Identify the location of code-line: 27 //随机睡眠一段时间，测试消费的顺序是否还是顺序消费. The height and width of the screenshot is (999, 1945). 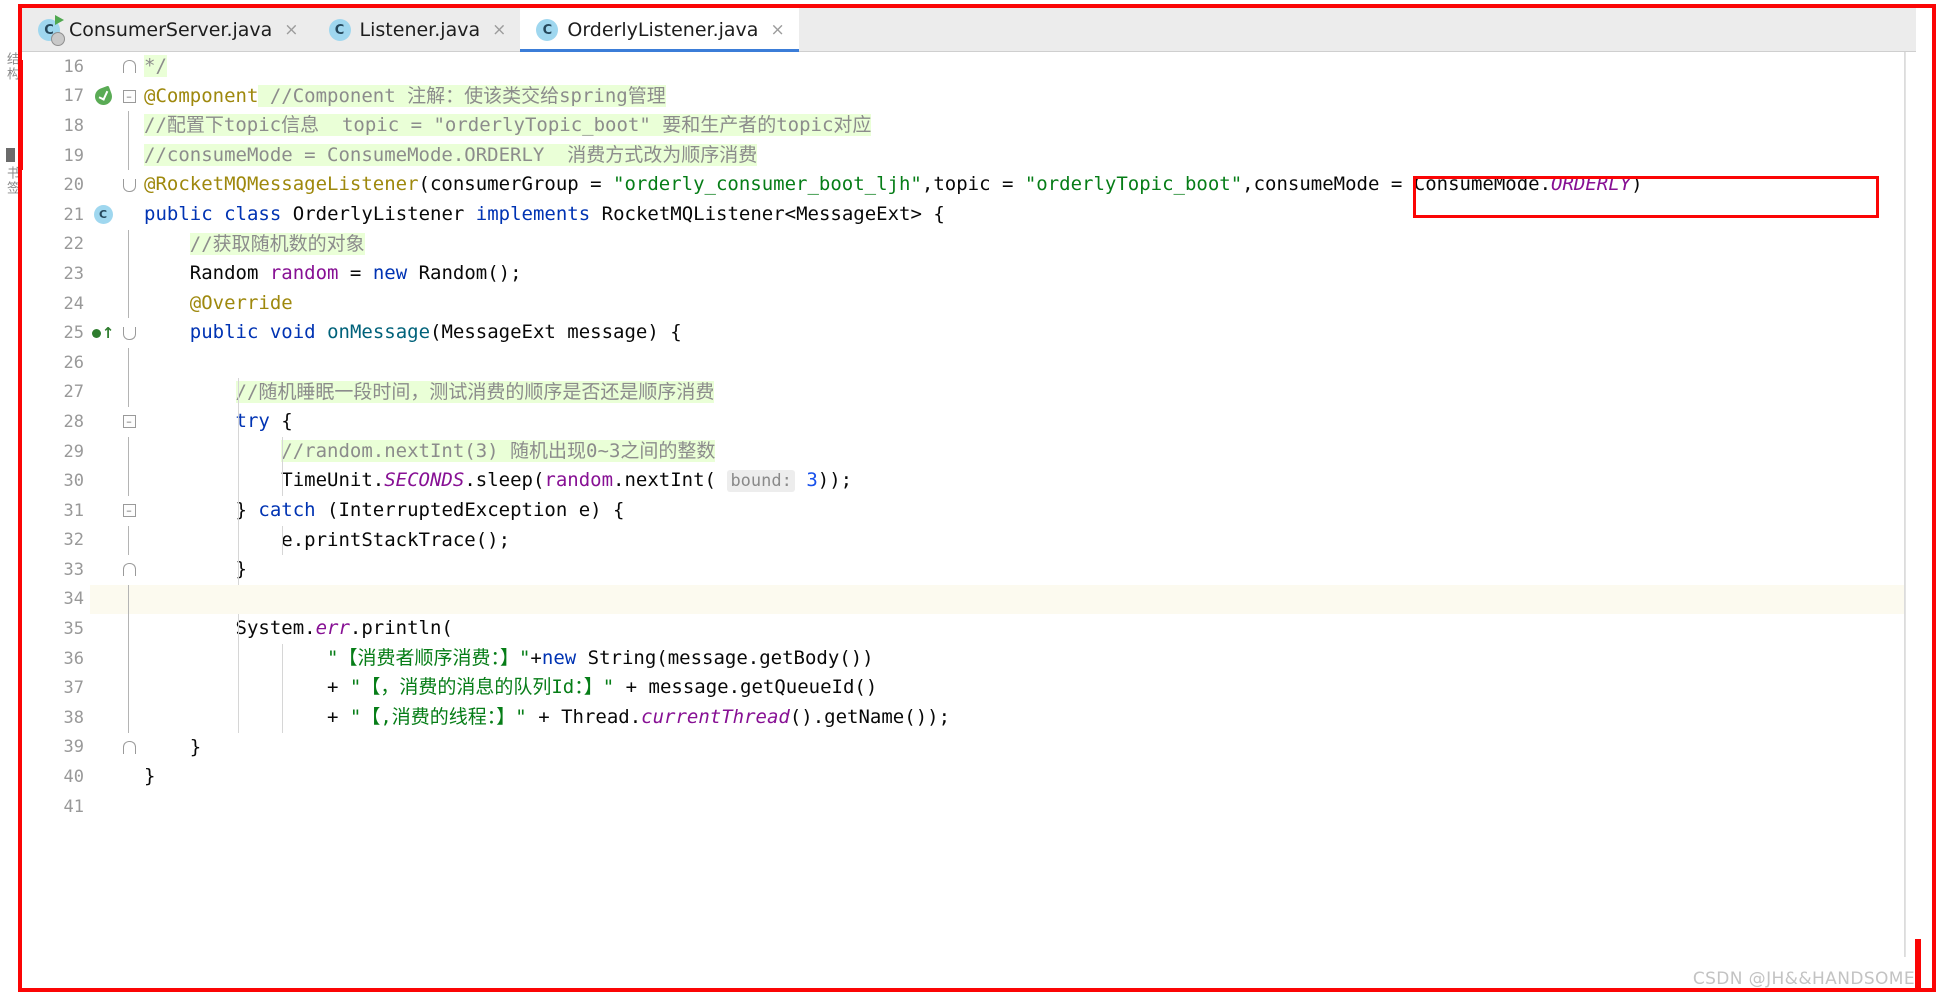
(969, 392).